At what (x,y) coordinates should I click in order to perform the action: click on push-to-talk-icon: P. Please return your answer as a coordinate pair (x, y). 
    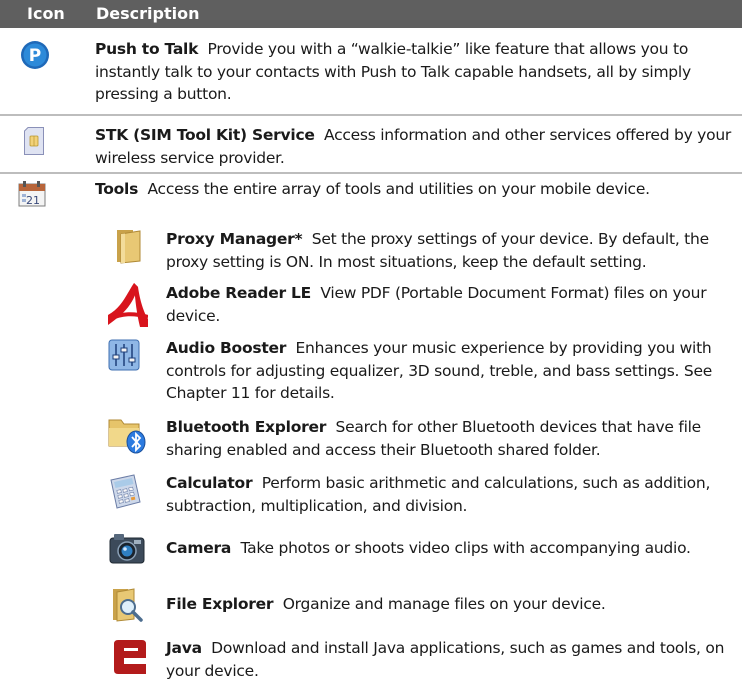
    Looking at the image, I should click on (35, 55).